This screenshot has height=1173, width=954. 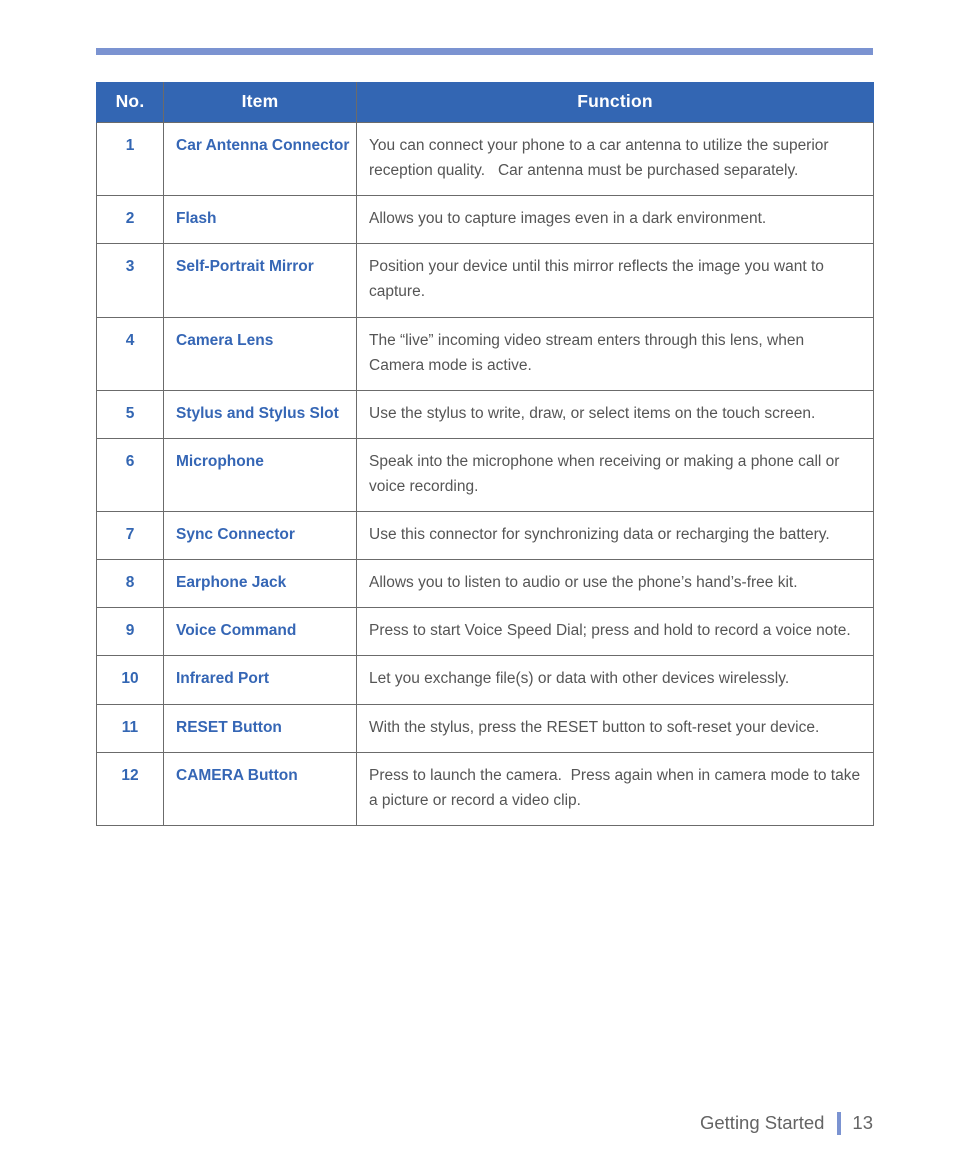 I want to click on cell-item: Flash, so click(x=260, y=219).